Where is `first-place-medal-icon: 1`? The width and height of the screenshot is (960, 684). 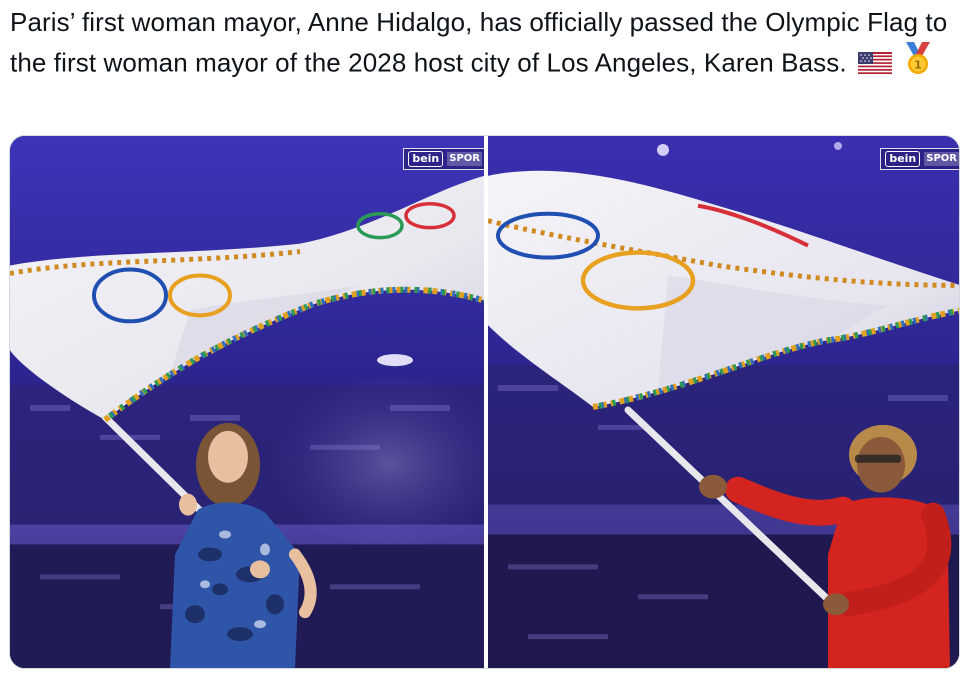 first-place-medal-icon: 1 is located at coordinates (918, 64).